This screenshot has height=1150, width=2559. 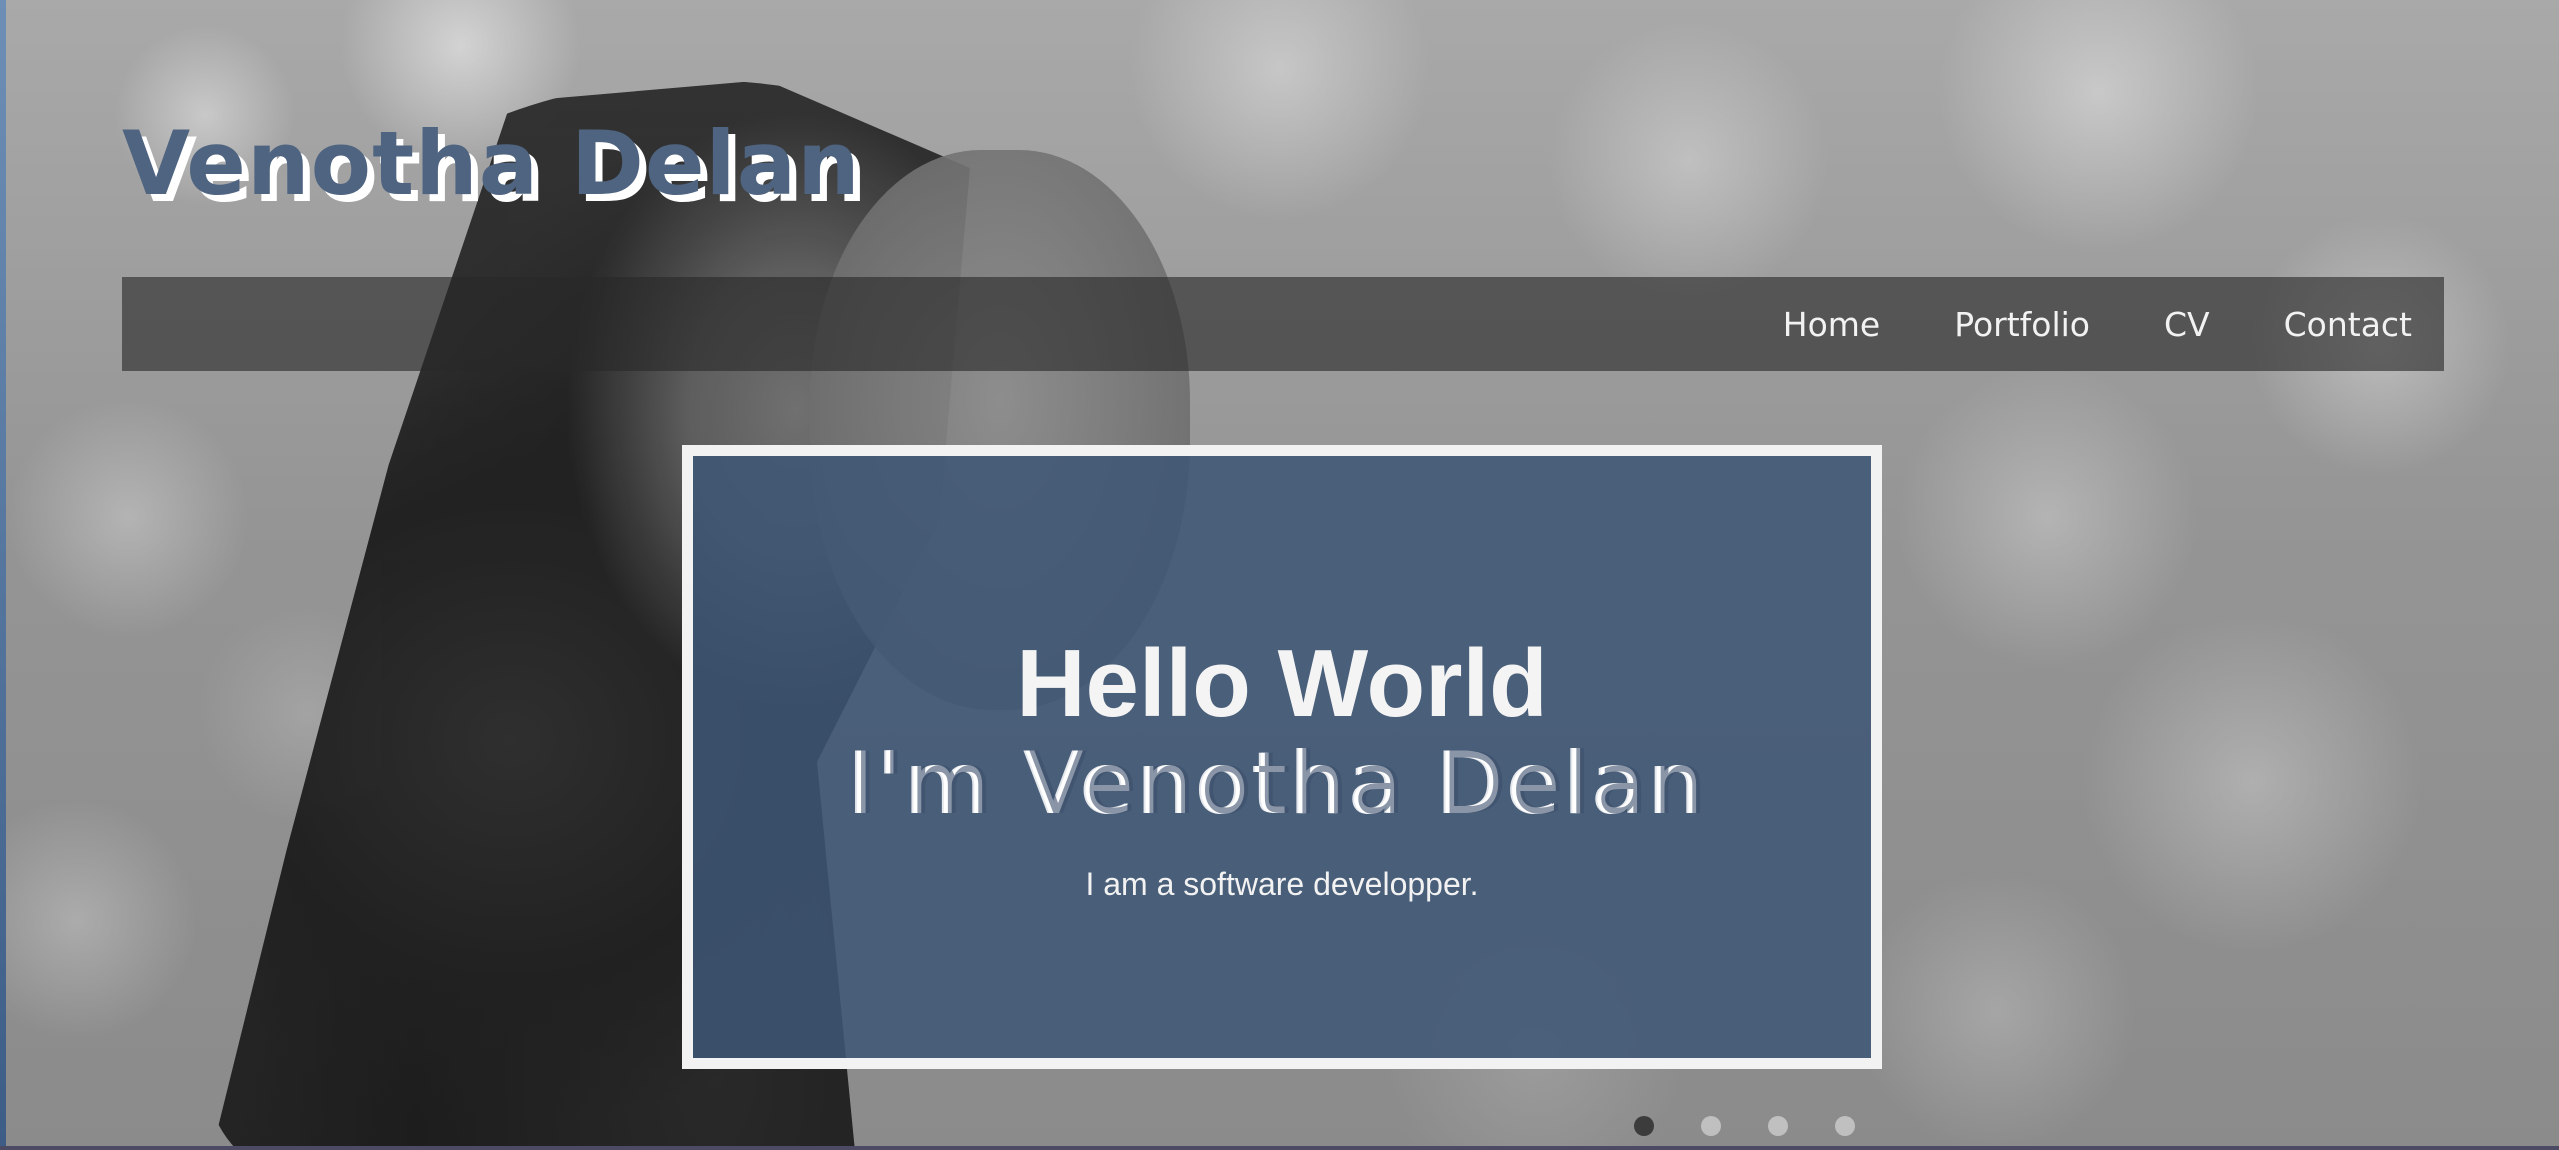 I want to click on nav-item-cv: CV, so click(x=2187, y=324).